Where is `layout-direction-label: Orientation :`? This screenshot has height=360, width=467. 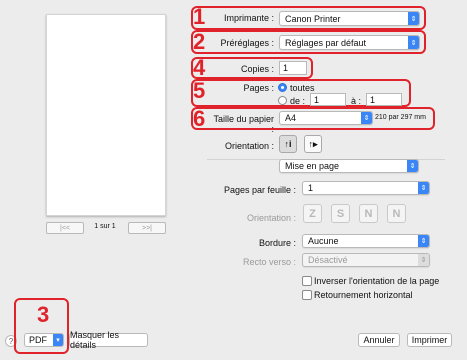 layout-direction-label: Orientation : is located at coordinates (271, 218).